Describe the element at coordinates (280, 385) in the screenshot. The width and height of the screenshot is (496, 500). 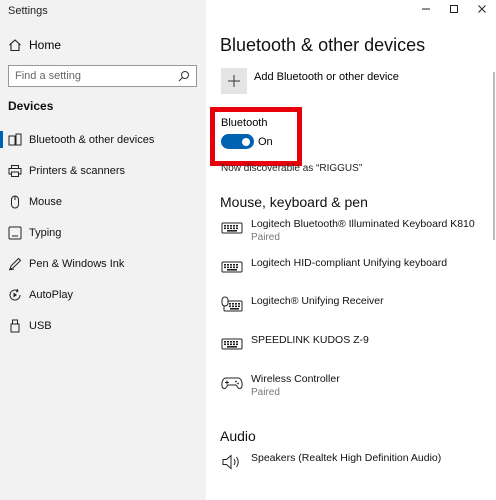
I see `device-item-wireless-controller: Wireless Controller Paired` at that location.